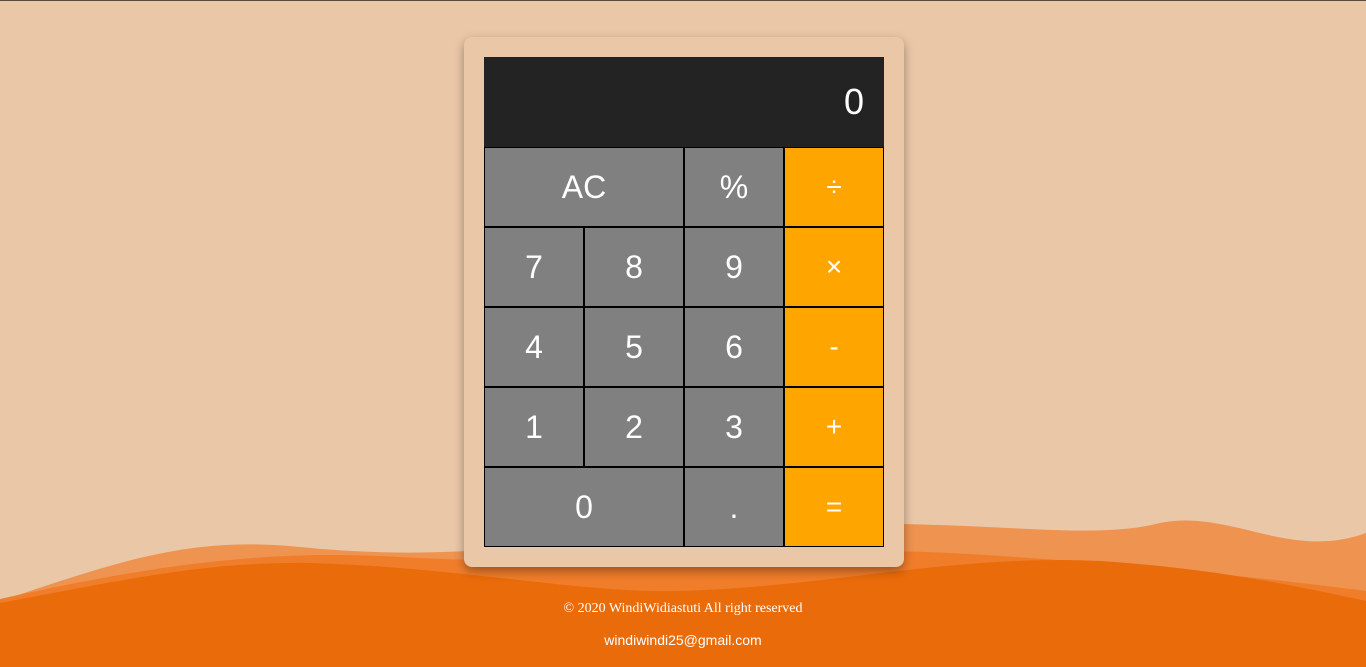  I want to click on percent-button: %, so click(734, 187).